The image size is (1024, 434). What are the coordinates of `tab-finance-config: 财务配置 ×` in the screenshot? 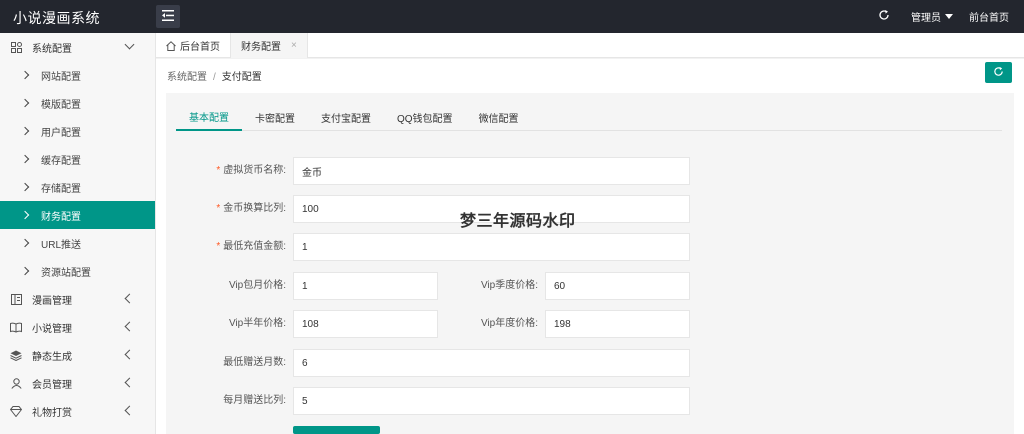 It's located at (269, 45).